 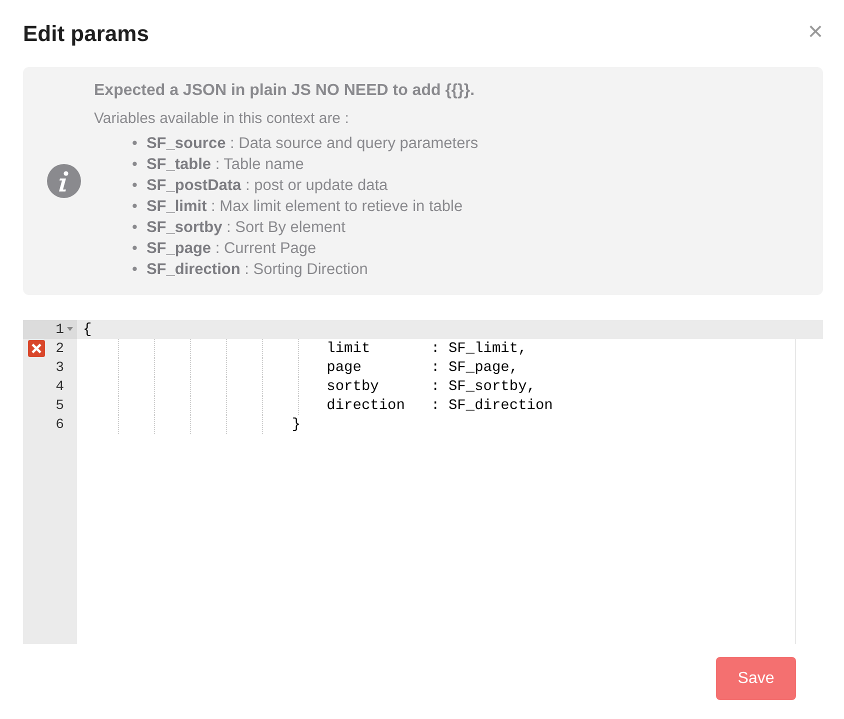 What do you see at coordinates (439, 406) in the screenshot?
I see `code-line: direction : SF_direction` at bounding box center [439, 406].